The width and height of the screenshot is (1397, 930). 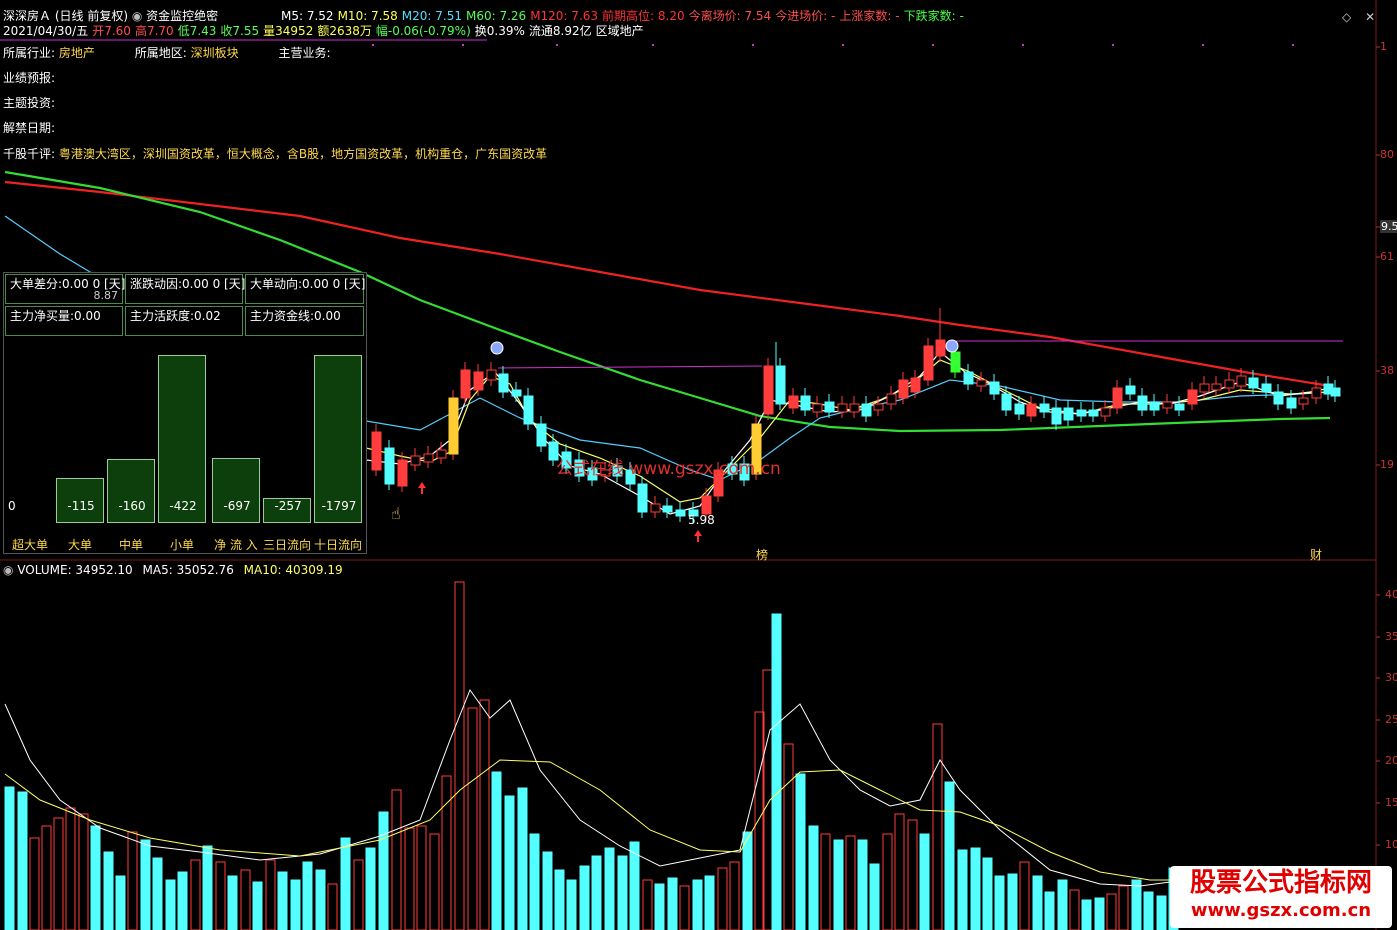 What do you see at coordinates (12, 506) in the screenshot?
I see `fund-bar-value-0: 0` at bounding box center [12, 506].